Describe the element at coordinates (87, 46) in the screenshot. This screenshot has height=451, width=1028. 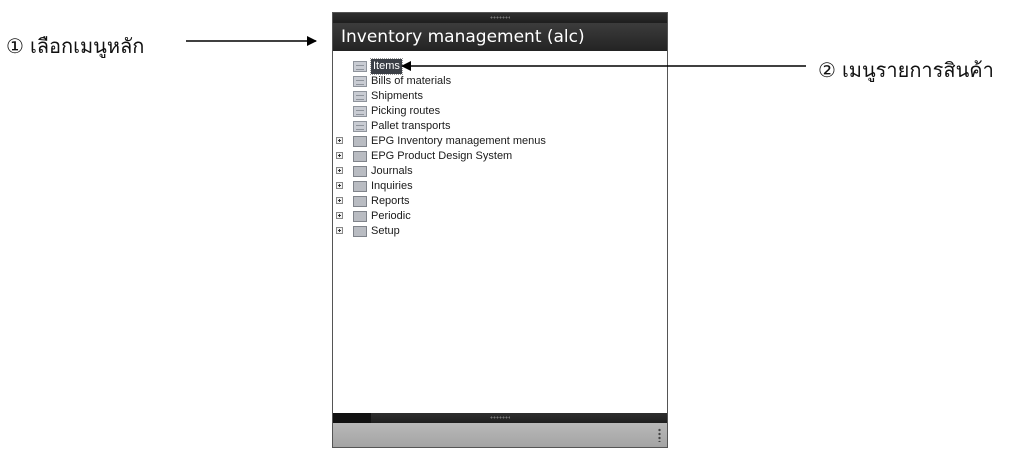
I see `callout-text-1: เลือกเมนูหลัก` at that location.